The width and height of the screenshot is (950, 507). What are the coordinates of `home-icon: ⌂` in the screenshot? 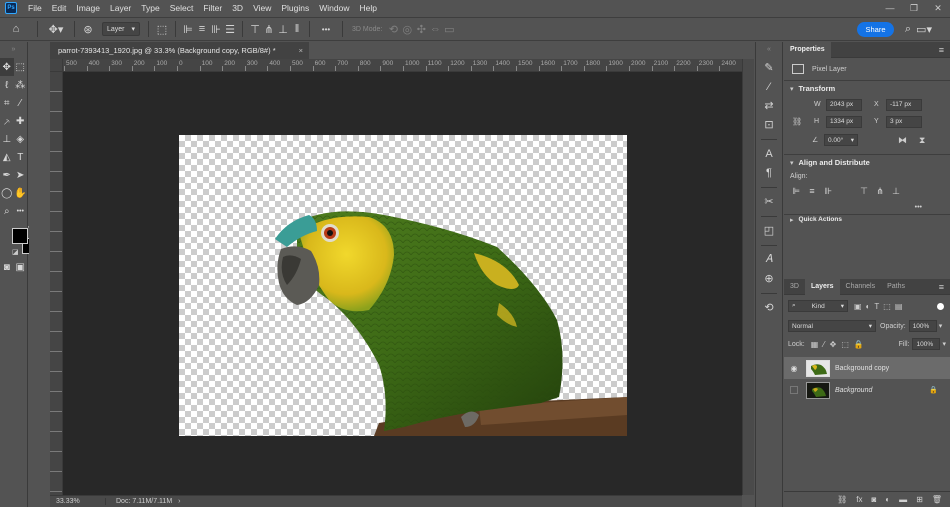 It's located at (16, 29).